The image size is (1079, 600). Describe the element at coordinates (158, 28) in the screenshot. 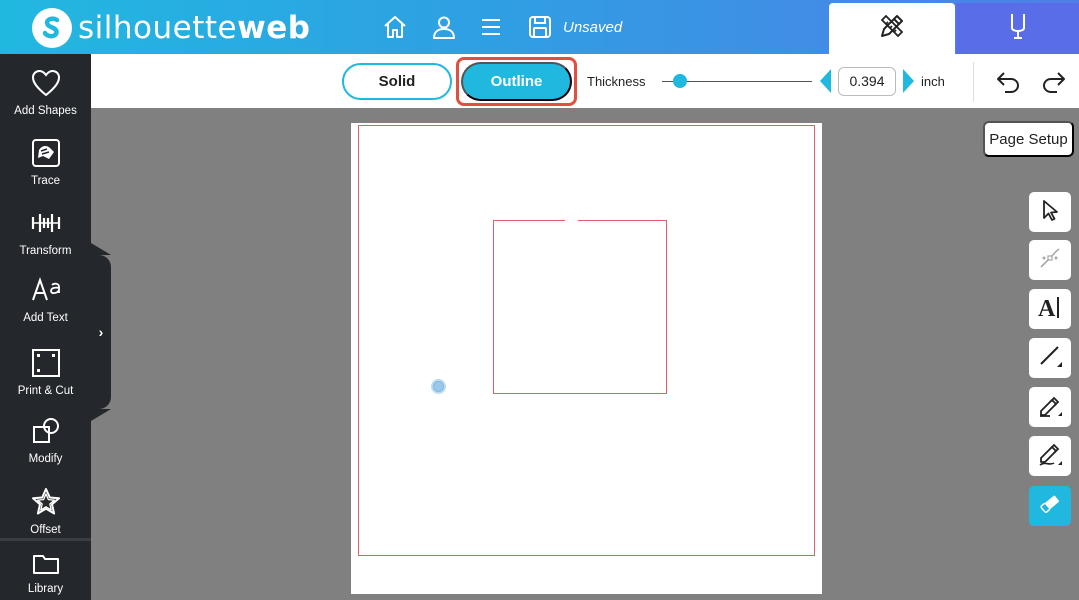

I see `logo-text-light: silhouette` at that location.